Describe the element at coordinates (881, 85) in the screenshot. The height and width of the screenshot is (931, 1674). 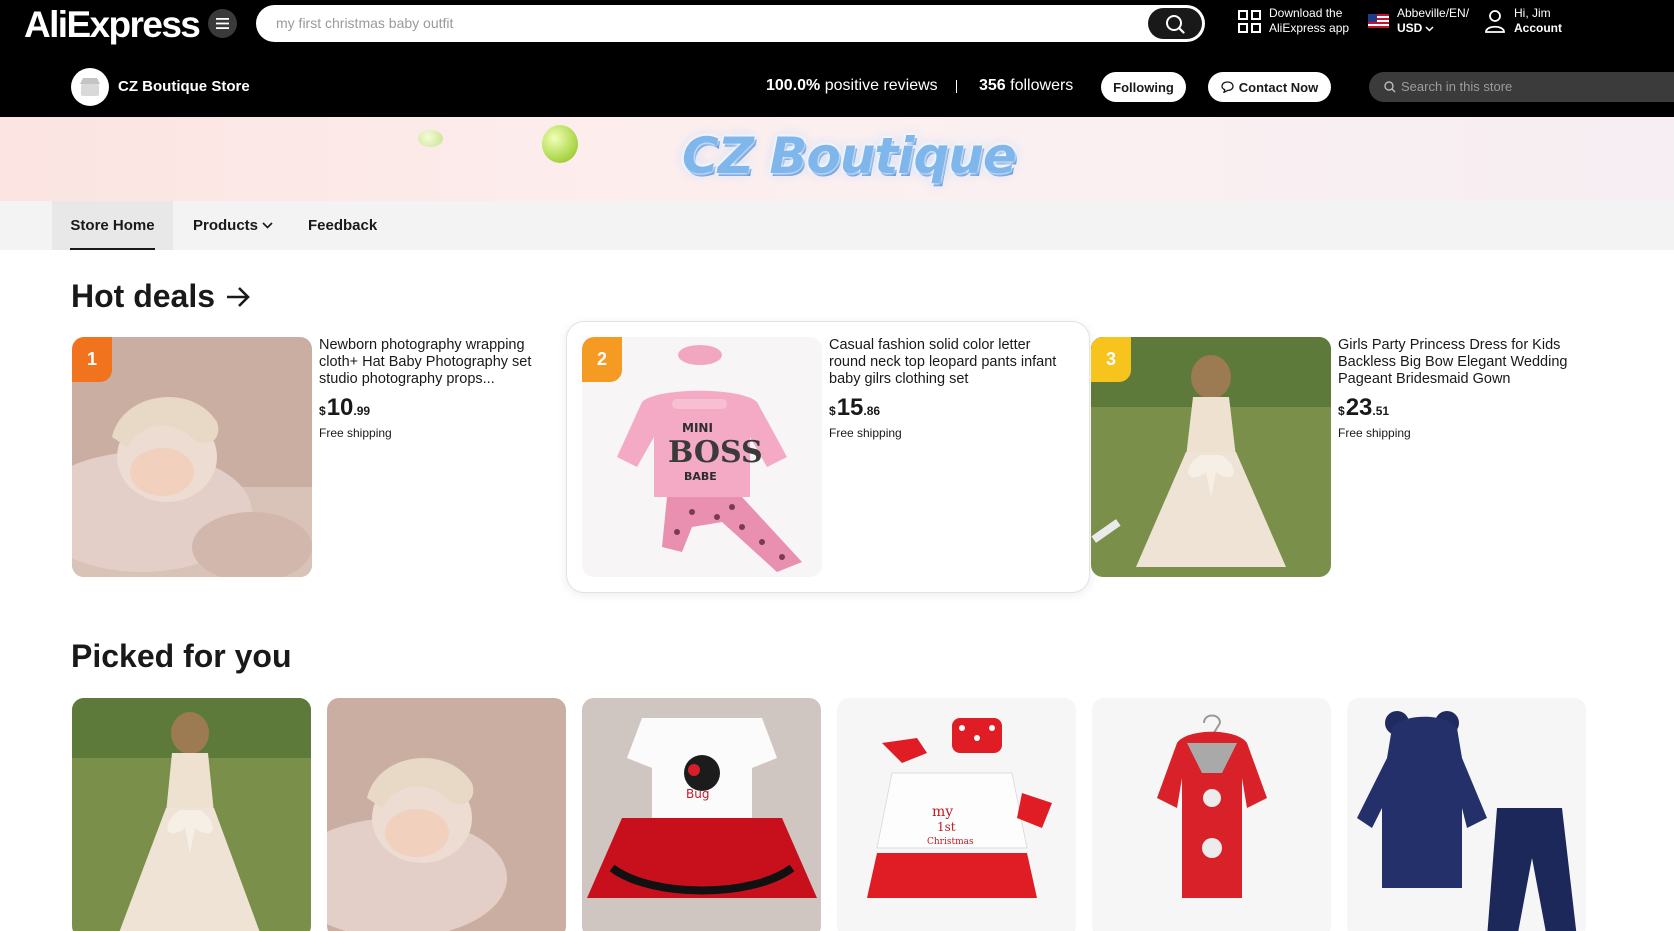
I see `reviews-label: positive reviews` at that location.